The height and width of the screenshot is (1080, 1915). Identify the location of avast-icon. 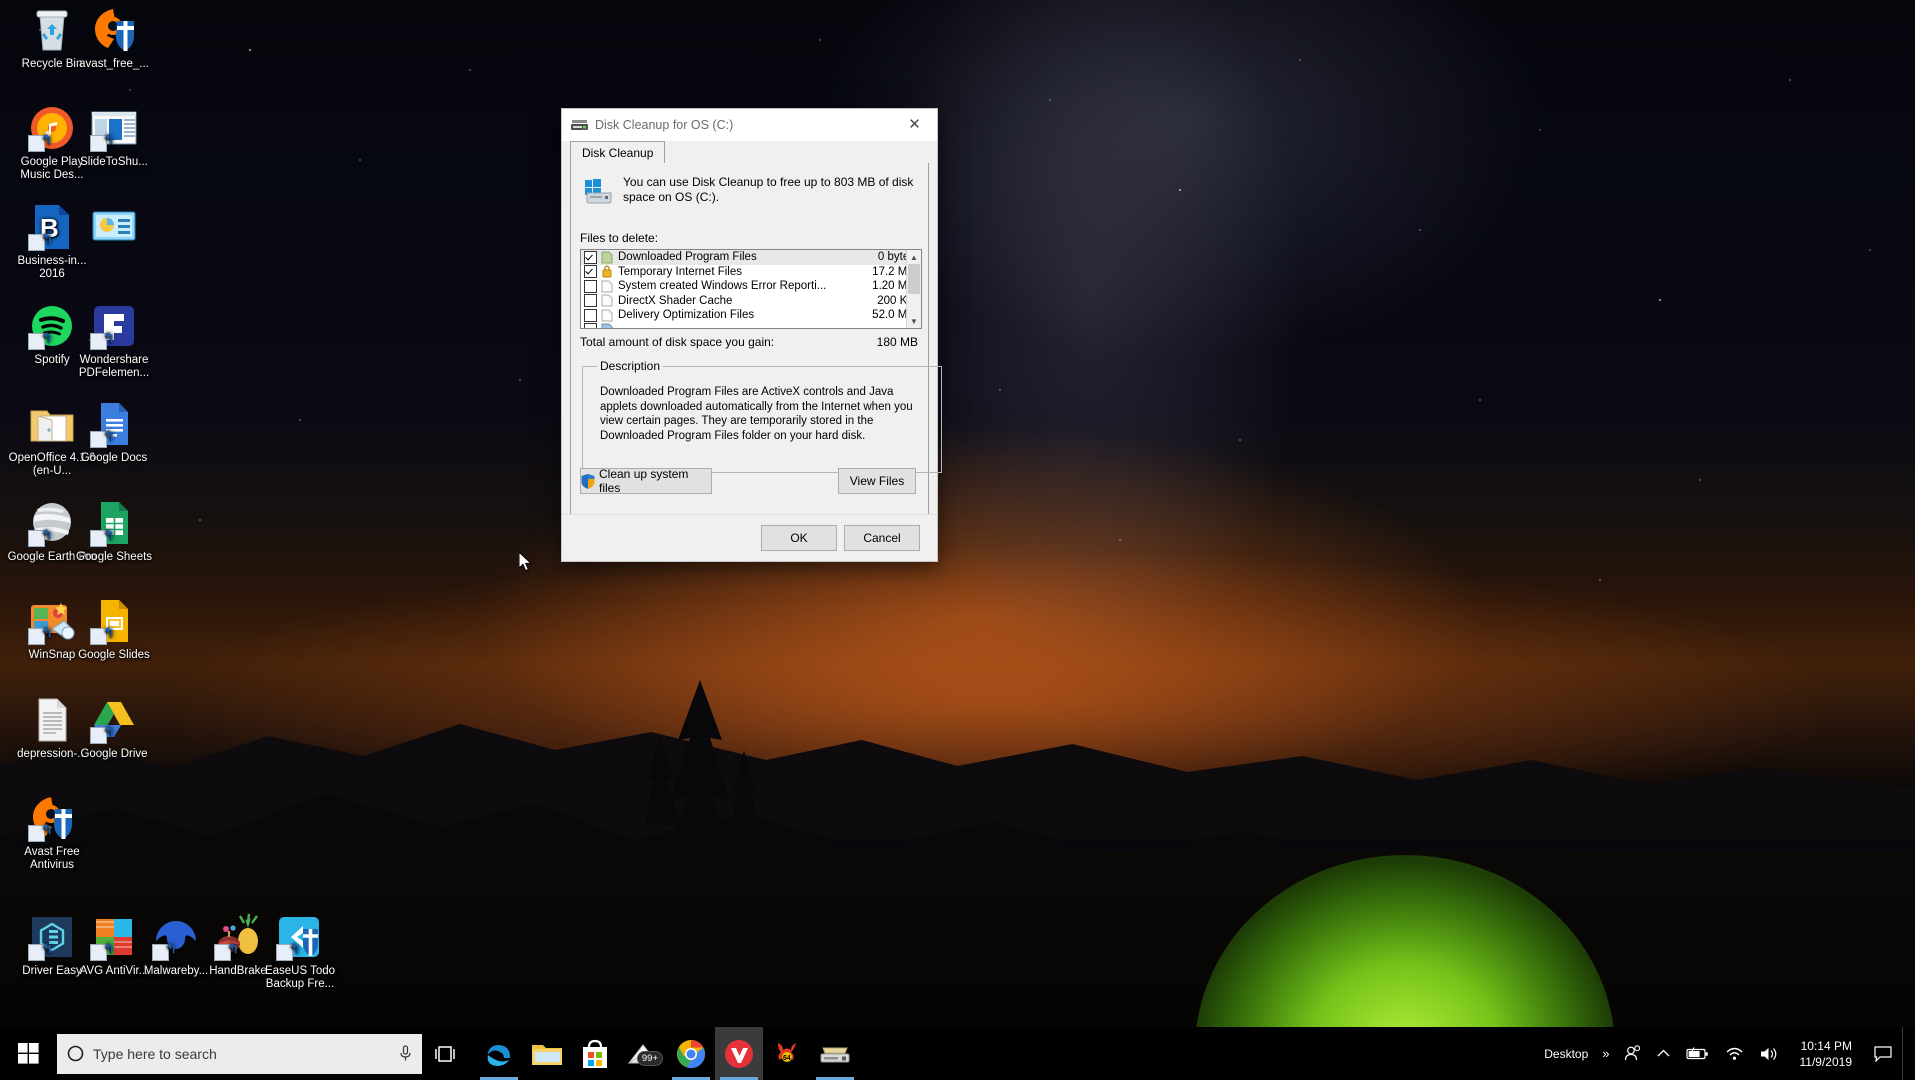
(114, 30).